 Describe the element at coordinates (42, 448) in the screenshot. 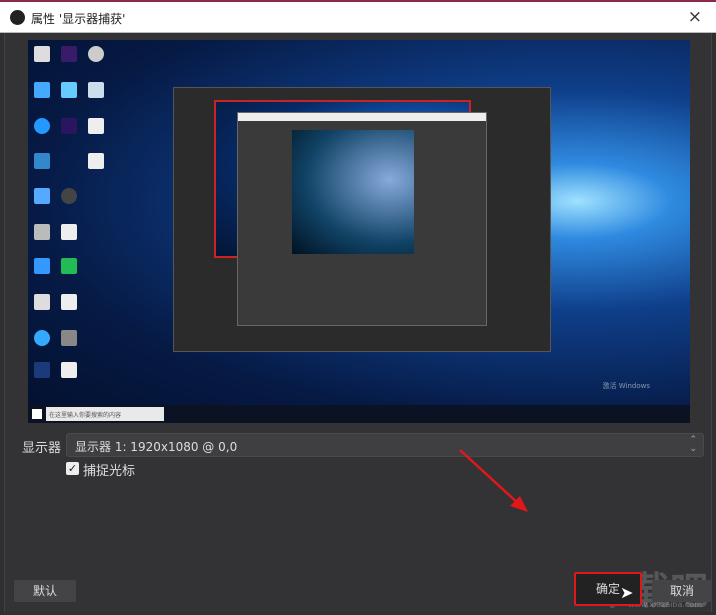

I see `monitor-label: 显示器` at that location.